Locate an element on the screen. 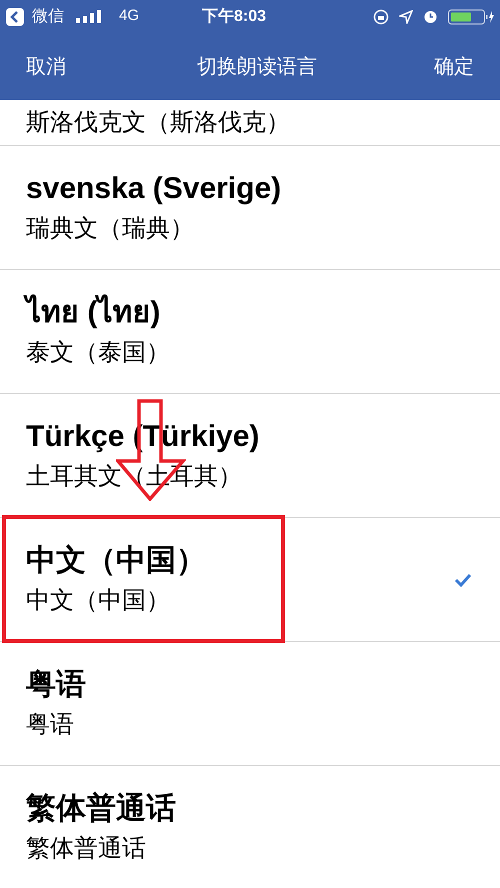 The height and width of the screenshot is (888, 500). language-subtitle: 粤语 is located at coordinates (50, 725).